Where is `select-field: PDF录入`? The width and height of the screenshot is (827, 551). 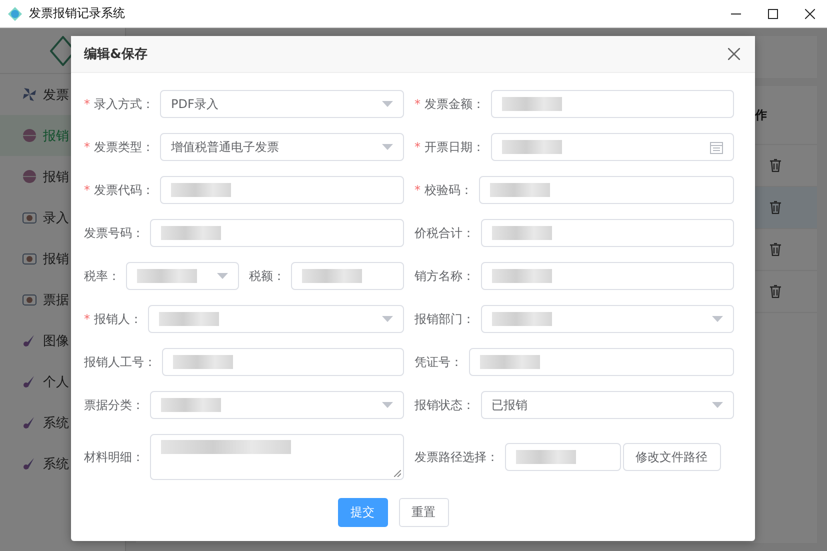
select-field: PDF录入 is located at coordinates (282, 104).